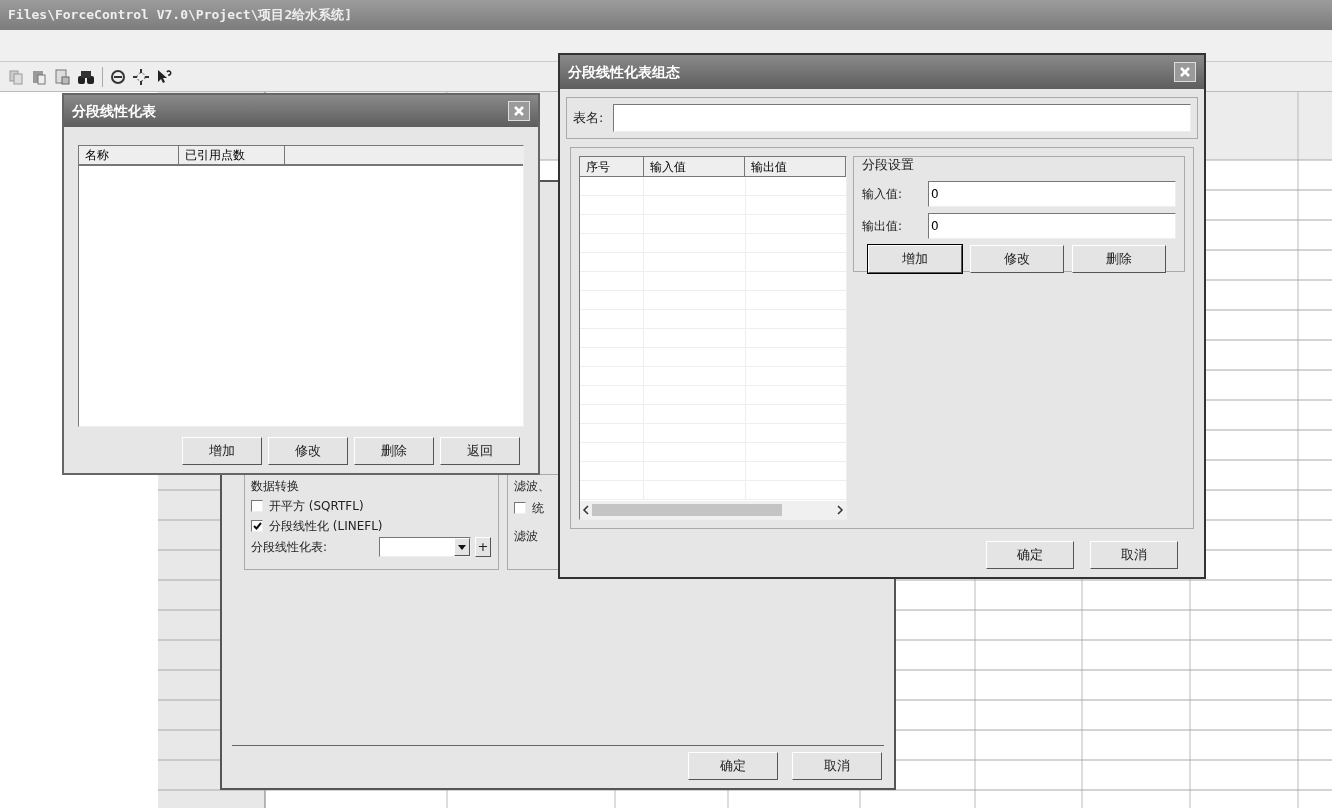  What do you see at coordinates (694, 166) in the screenshot?
I see `column-header: 输入值` at bounding box center [694, 166].